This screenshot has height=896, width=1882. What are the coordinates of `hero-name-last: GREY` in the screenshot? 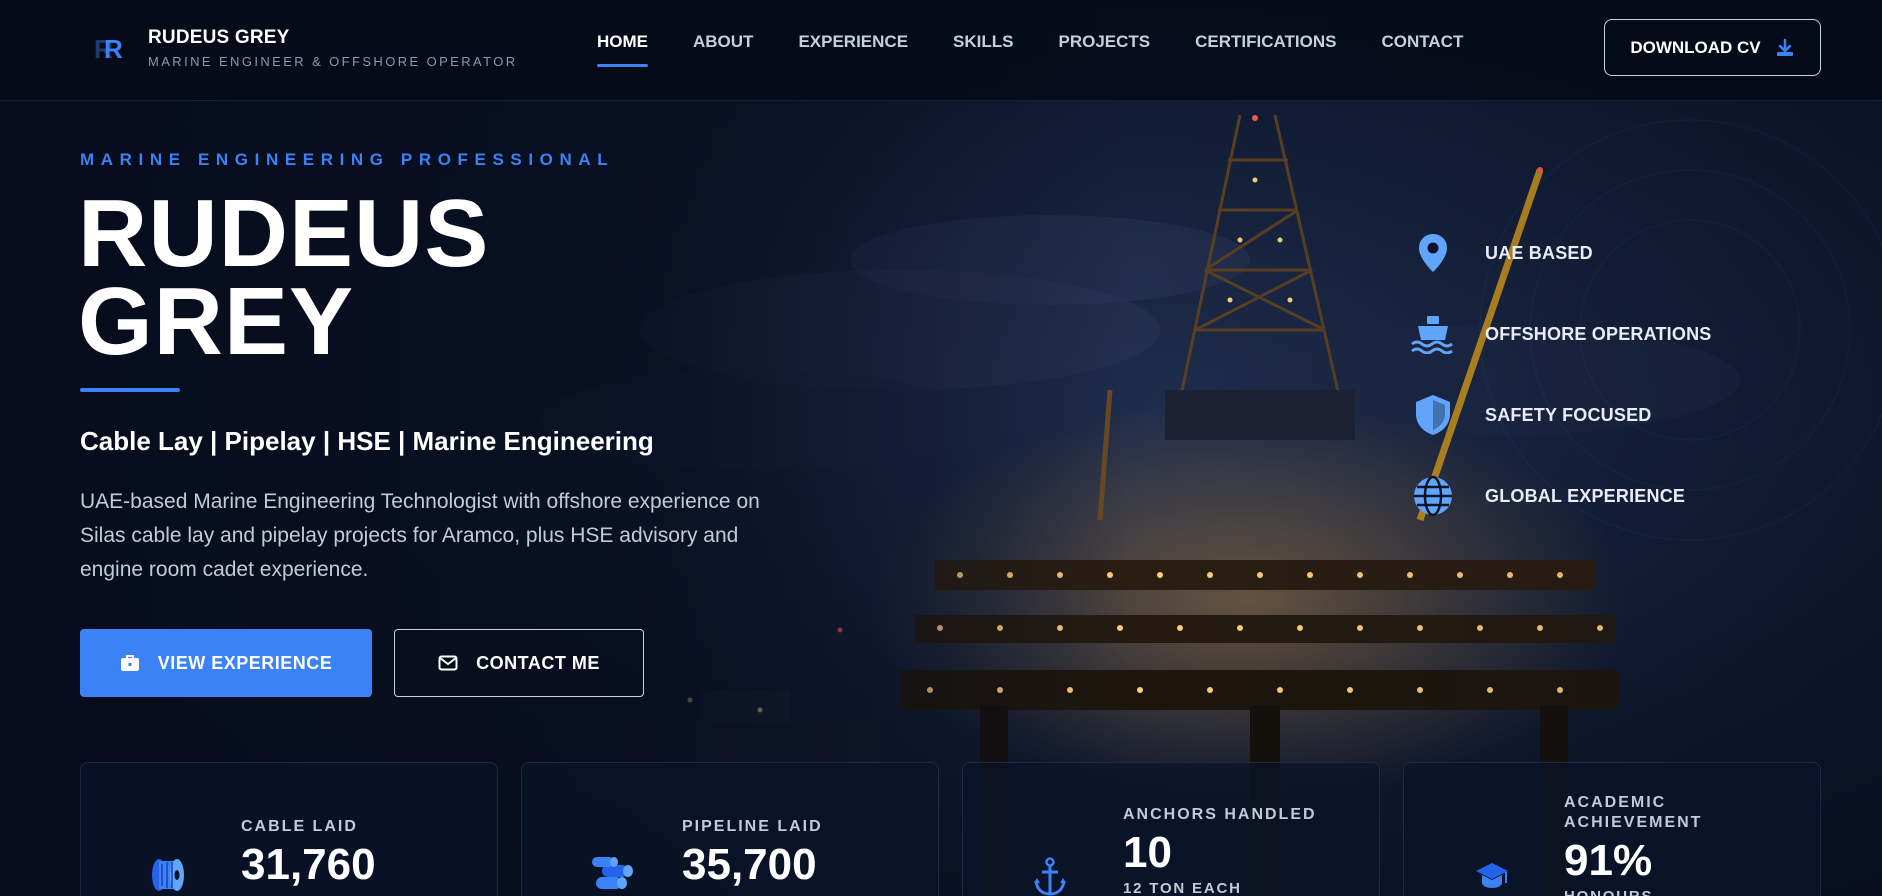 It's located at (216, 321).